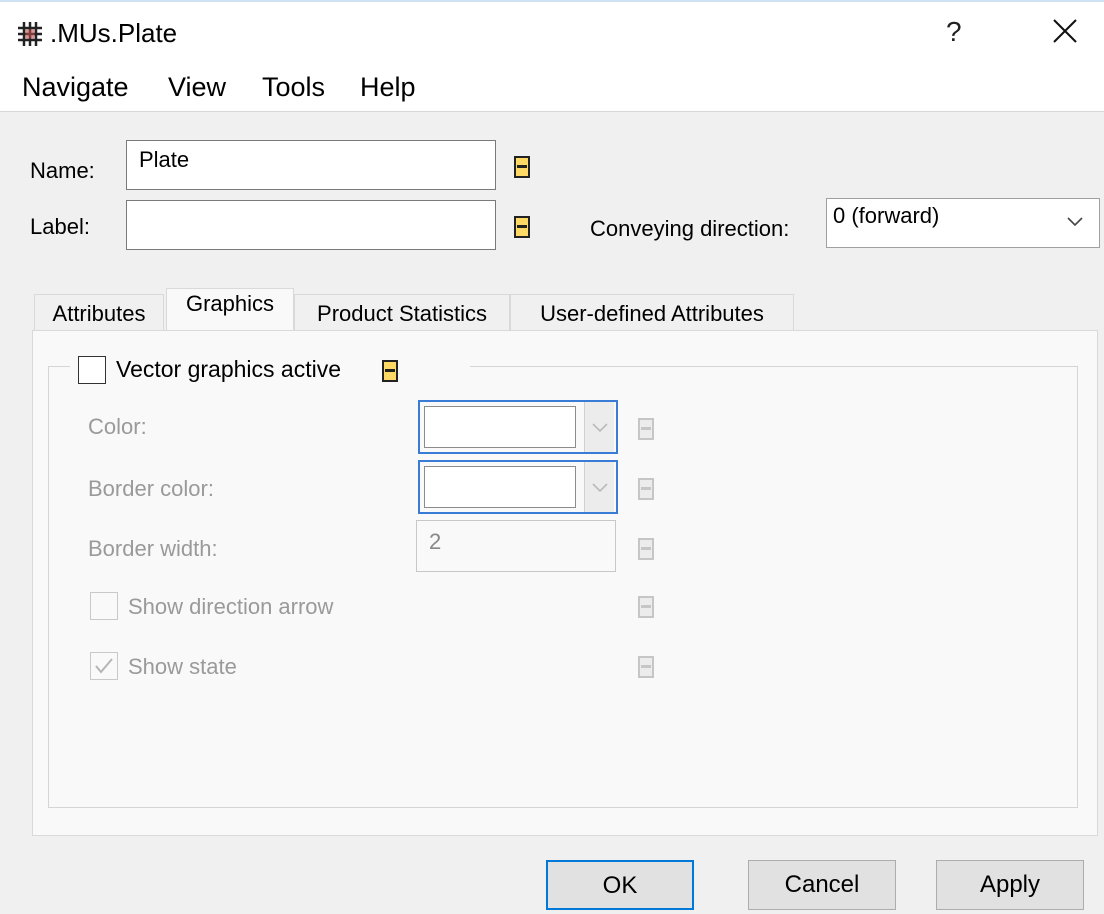  I want to click on menu-tools: Tools, so click(293, 87).